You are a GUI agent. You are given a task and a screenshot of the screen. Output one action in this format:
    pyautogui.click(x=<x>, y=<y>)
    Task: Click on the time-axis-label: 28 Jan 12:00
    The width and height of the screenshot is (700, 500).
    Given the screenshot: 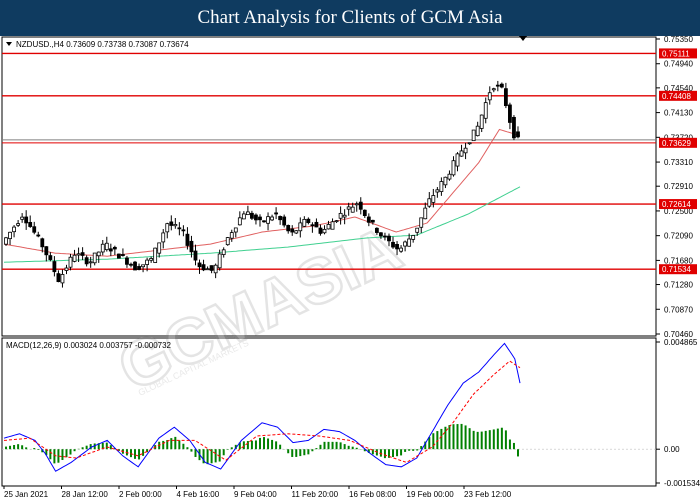 What is the action you would take?
    pyautogui.click(x=85, y=494)
    